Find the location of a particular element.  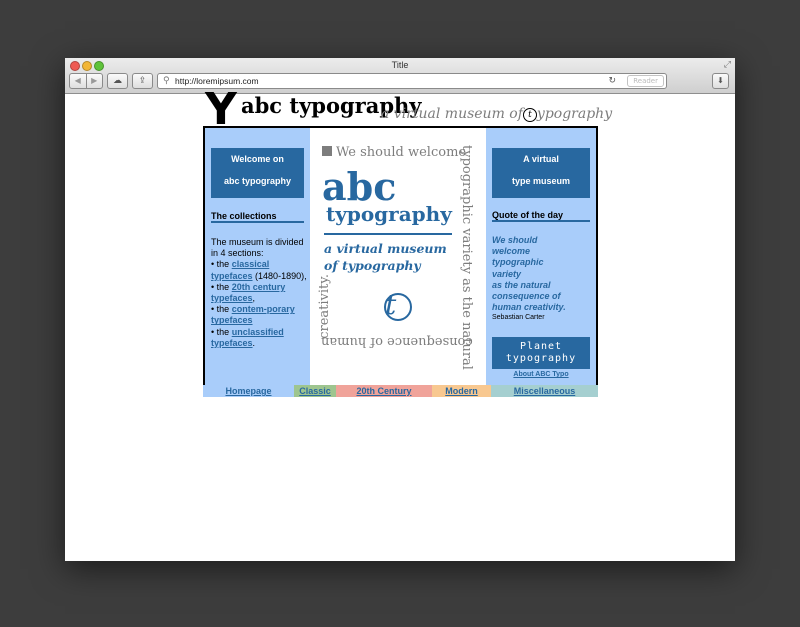

downloads-icon: ⬇ is located at coordinates (720, 81).